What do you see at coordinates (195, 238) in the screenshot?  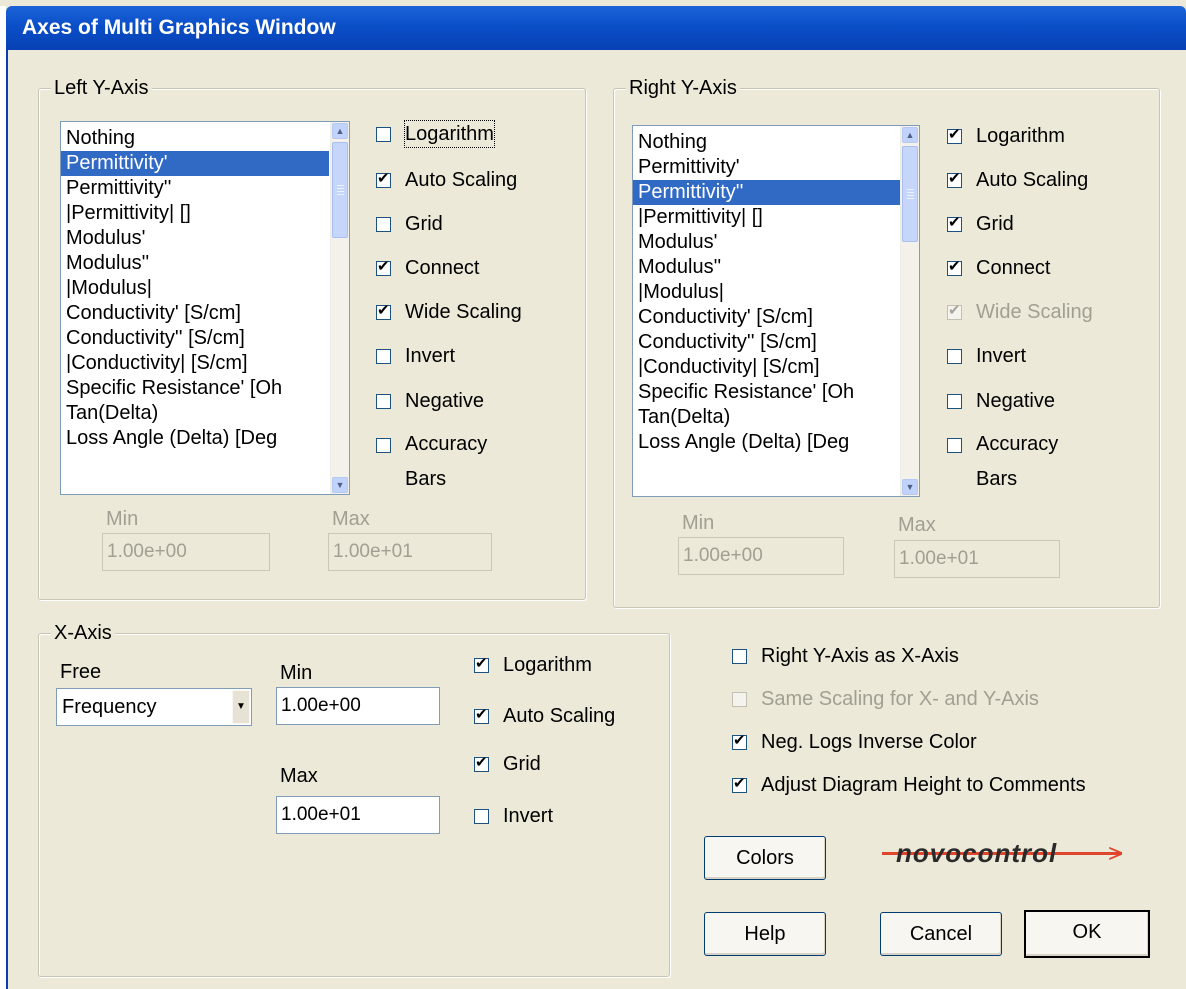 I see `left-y-axis-list-item: Modulus'` at bounding box center [195, 238].